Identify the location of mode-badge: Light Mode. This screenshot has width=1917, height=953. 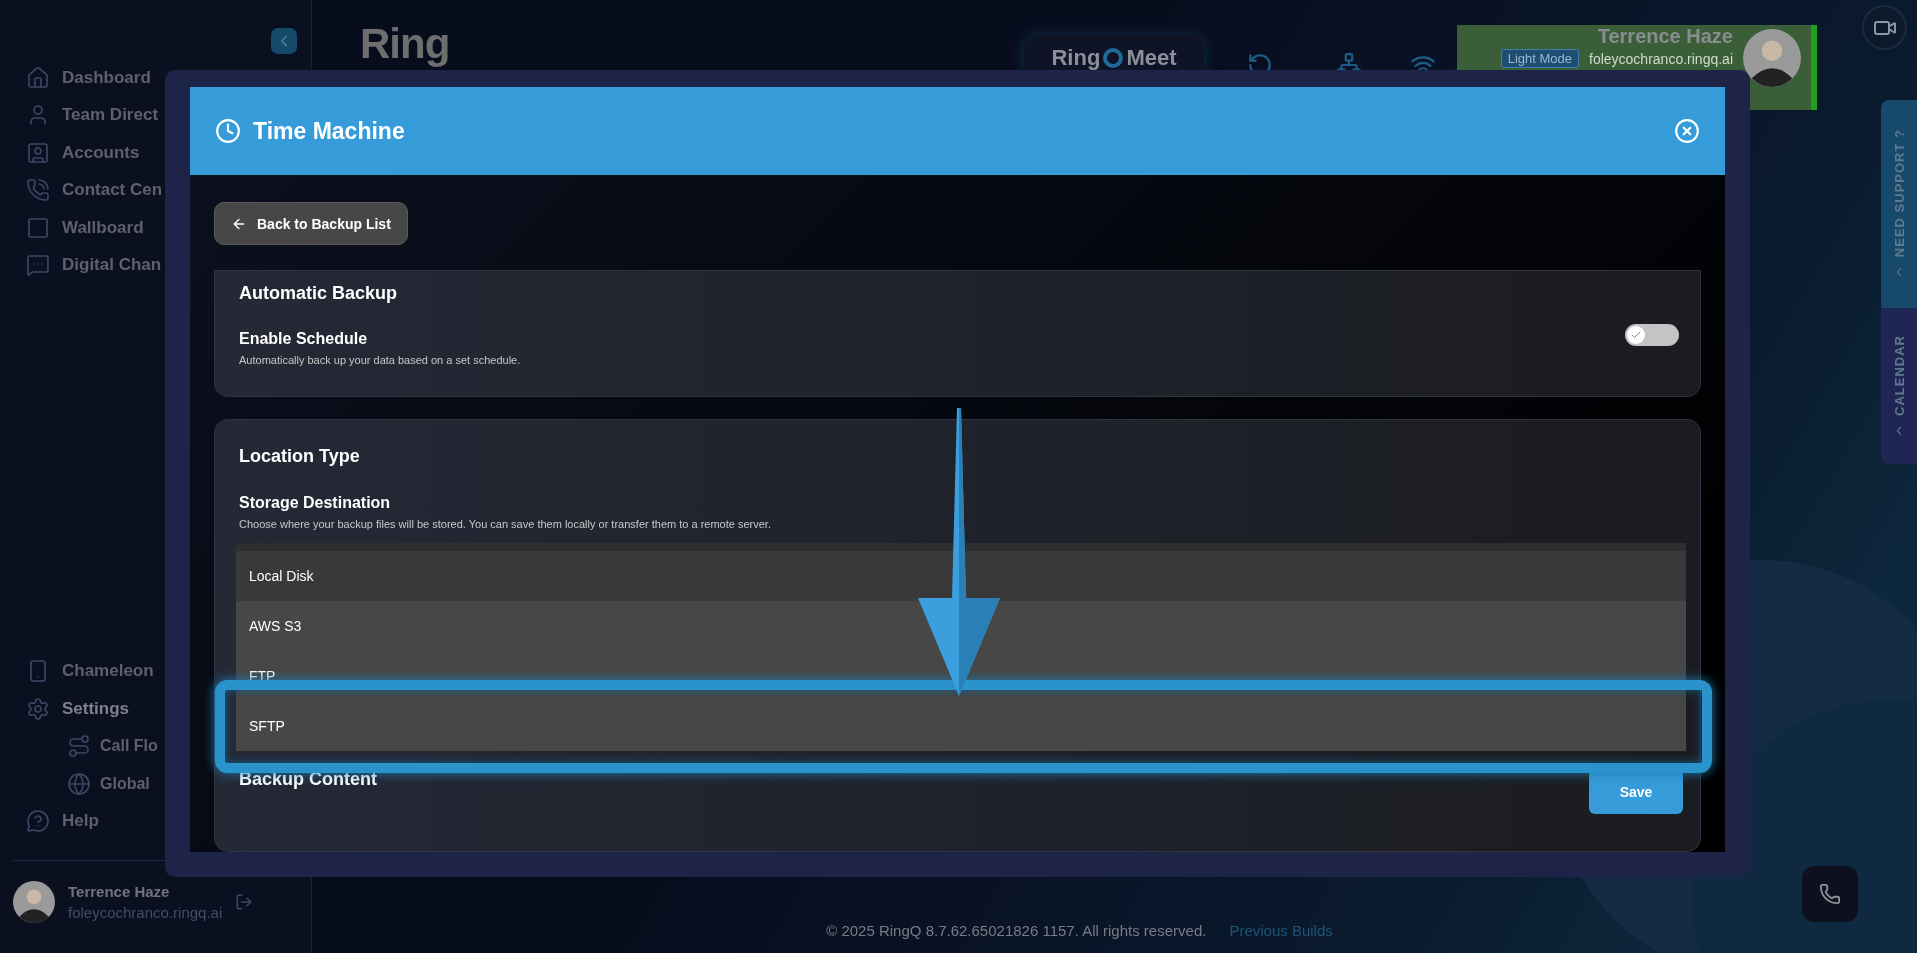
(1539, 58).